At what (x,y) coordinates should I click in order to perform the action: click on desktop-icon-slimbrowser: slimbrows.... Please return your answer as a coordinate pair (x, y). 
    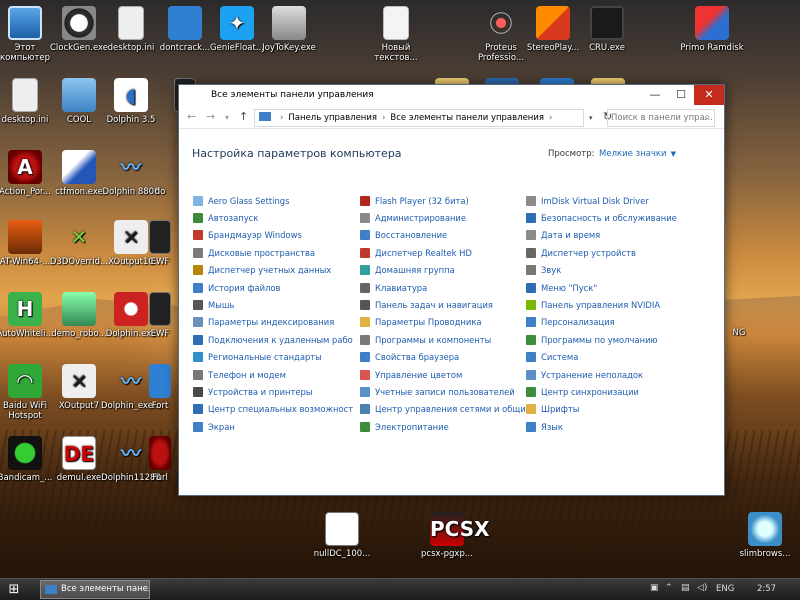
    Looking at the image, I should click on (765, 535).